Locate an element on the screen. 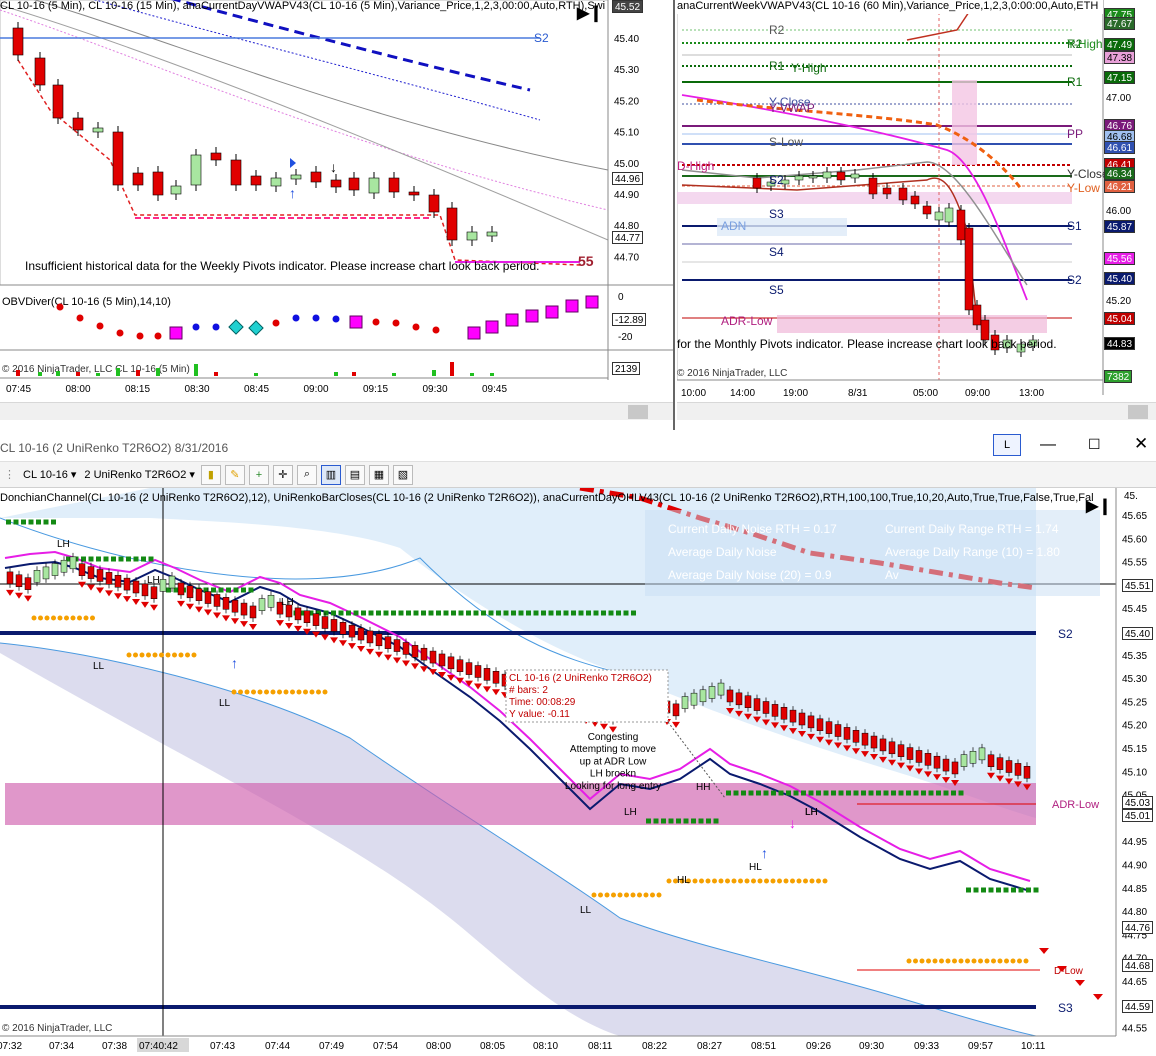 This screenshot has height=1056, width=1156. down-arrow-icon: ↓ is located at coordinates (792, 823).